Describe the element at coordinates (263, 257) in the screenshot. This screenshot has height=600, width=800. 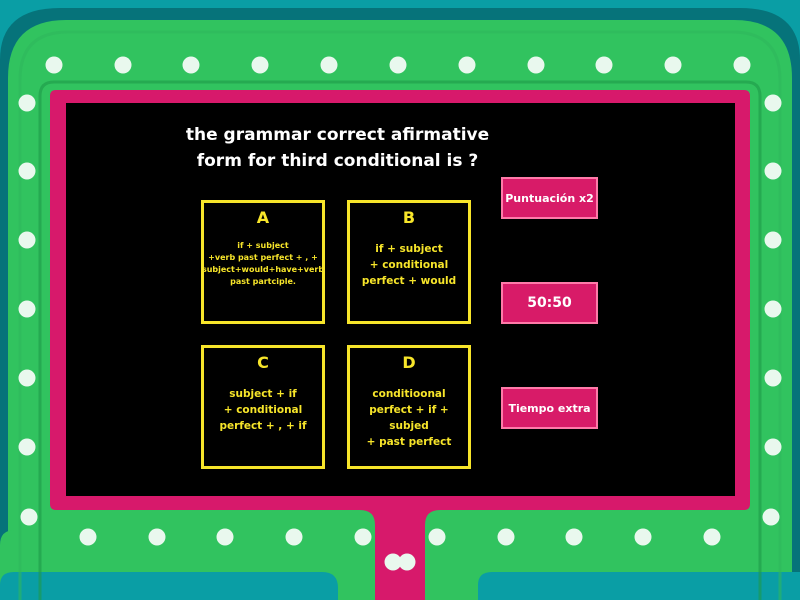
I see `answer-a-line: +verb past perfect + , +` at that location.